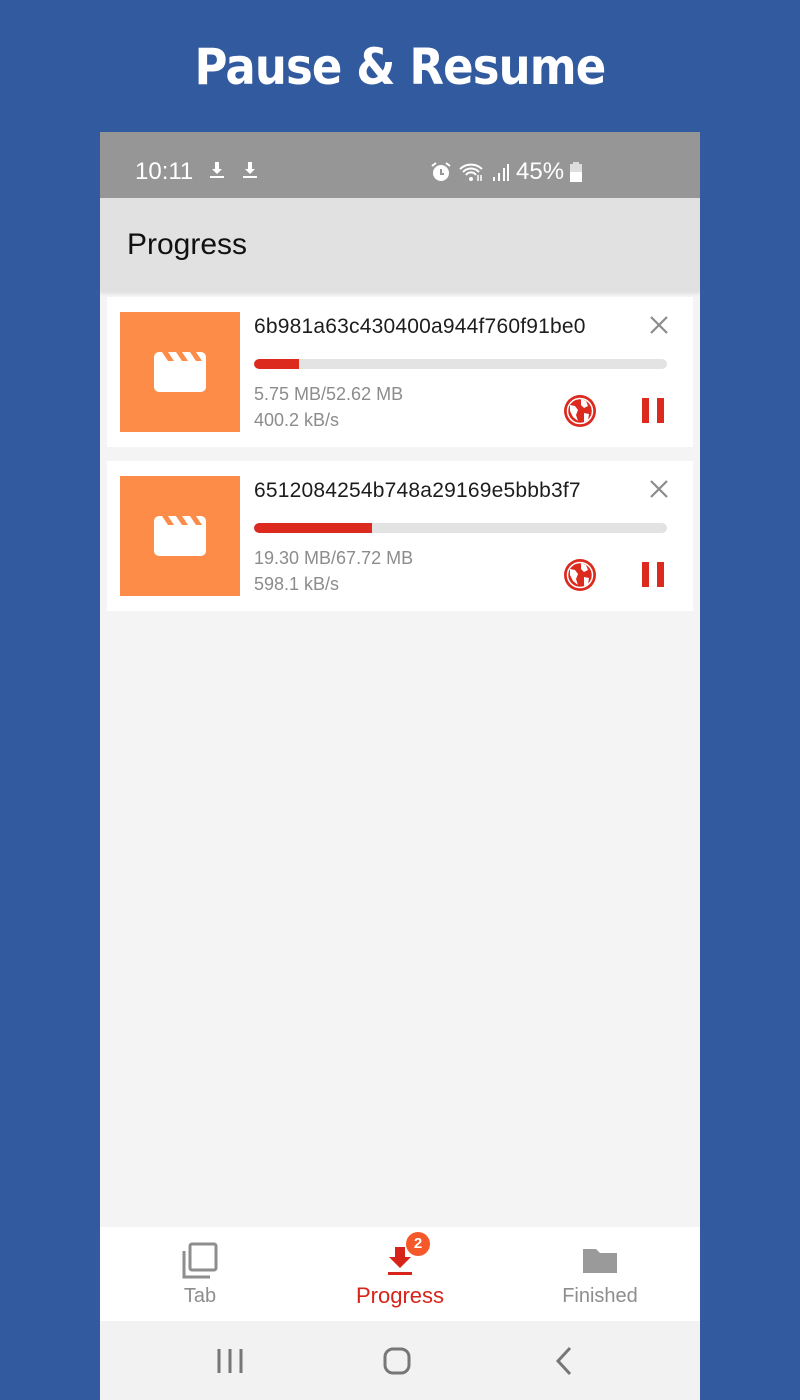  What do you see at coordinates (400, 245) in the screenshot?
I see `app-bar: Progress` at bounding box center [400, 245].